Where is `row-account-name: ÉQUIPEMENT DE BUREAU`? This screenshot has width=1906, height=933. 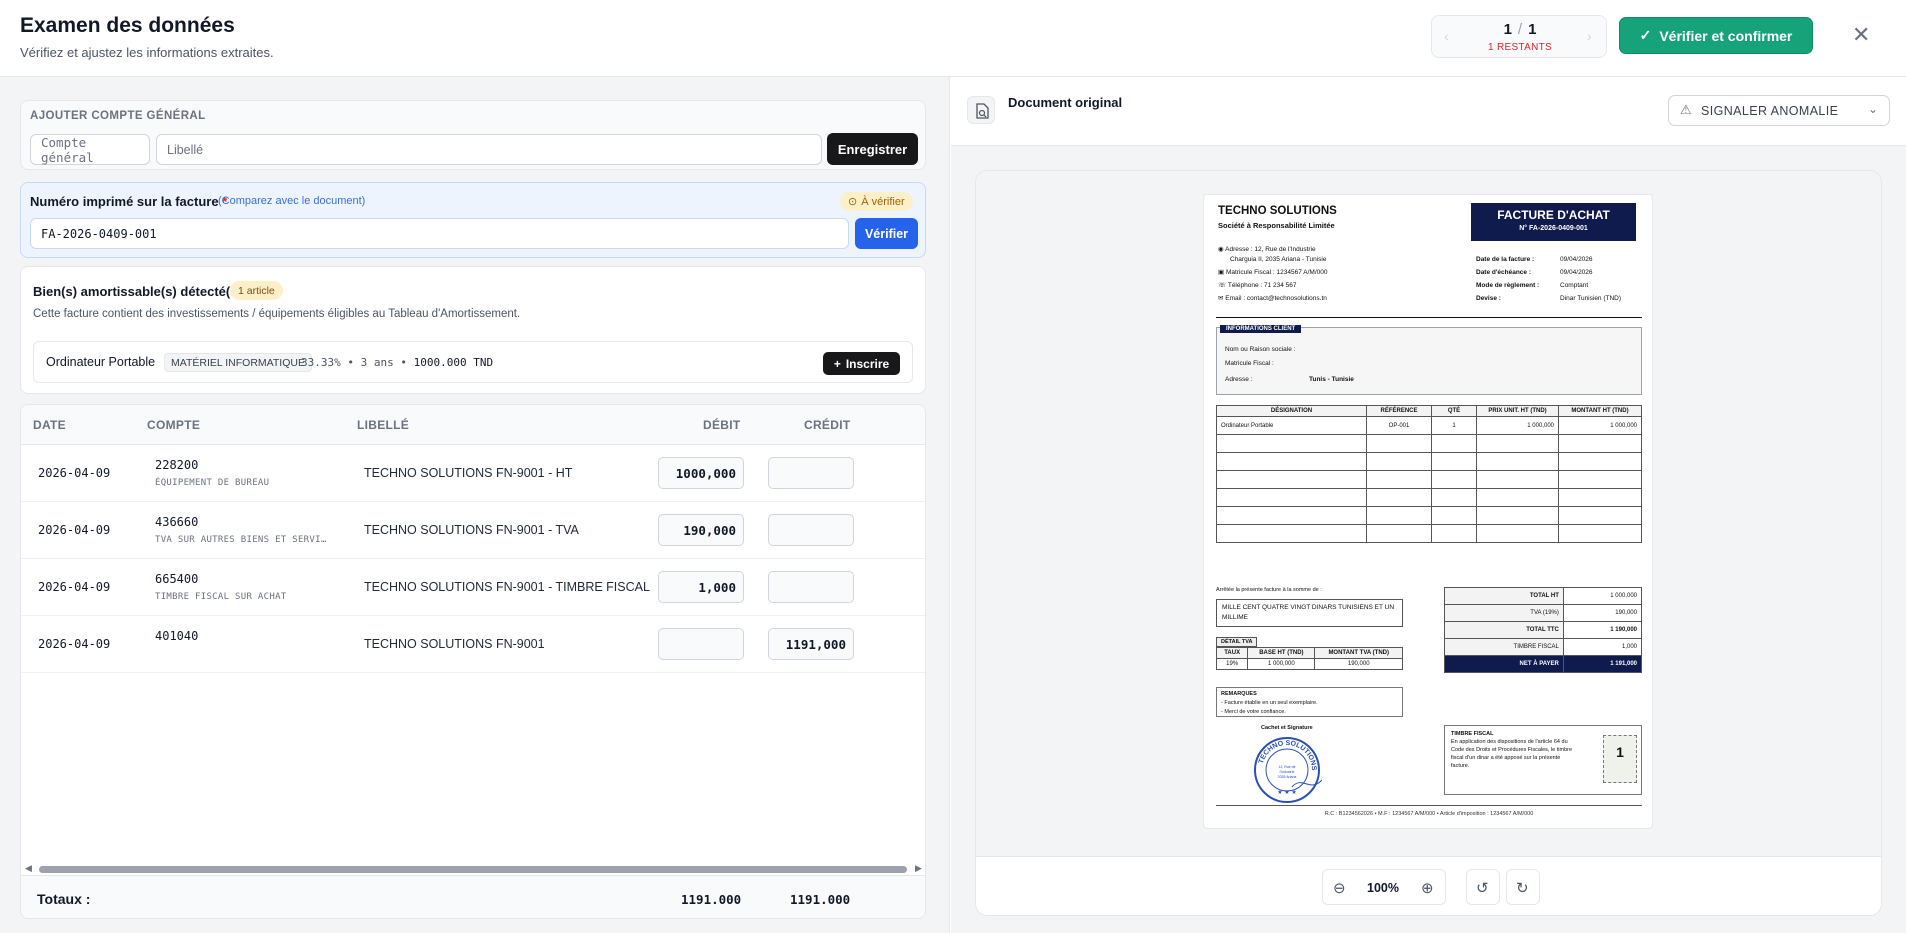 row-account-name: ÉQUIPEMENT DE BUREAU is located at coordinates (212, 483).